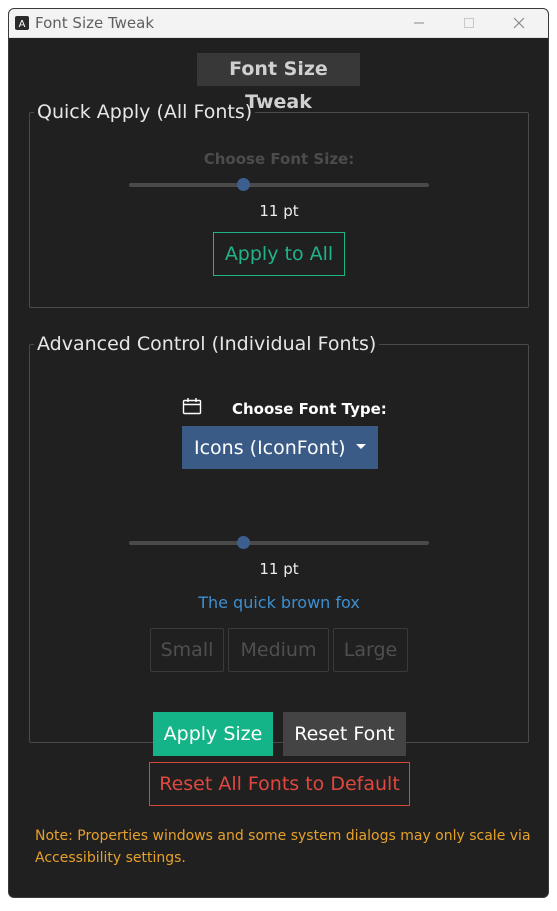 This screenshot has width=557, height=911. Describe the element at coordinates (279, 159) in the screenshot. I see `font-size-label: Choose Font Size:` at that location.